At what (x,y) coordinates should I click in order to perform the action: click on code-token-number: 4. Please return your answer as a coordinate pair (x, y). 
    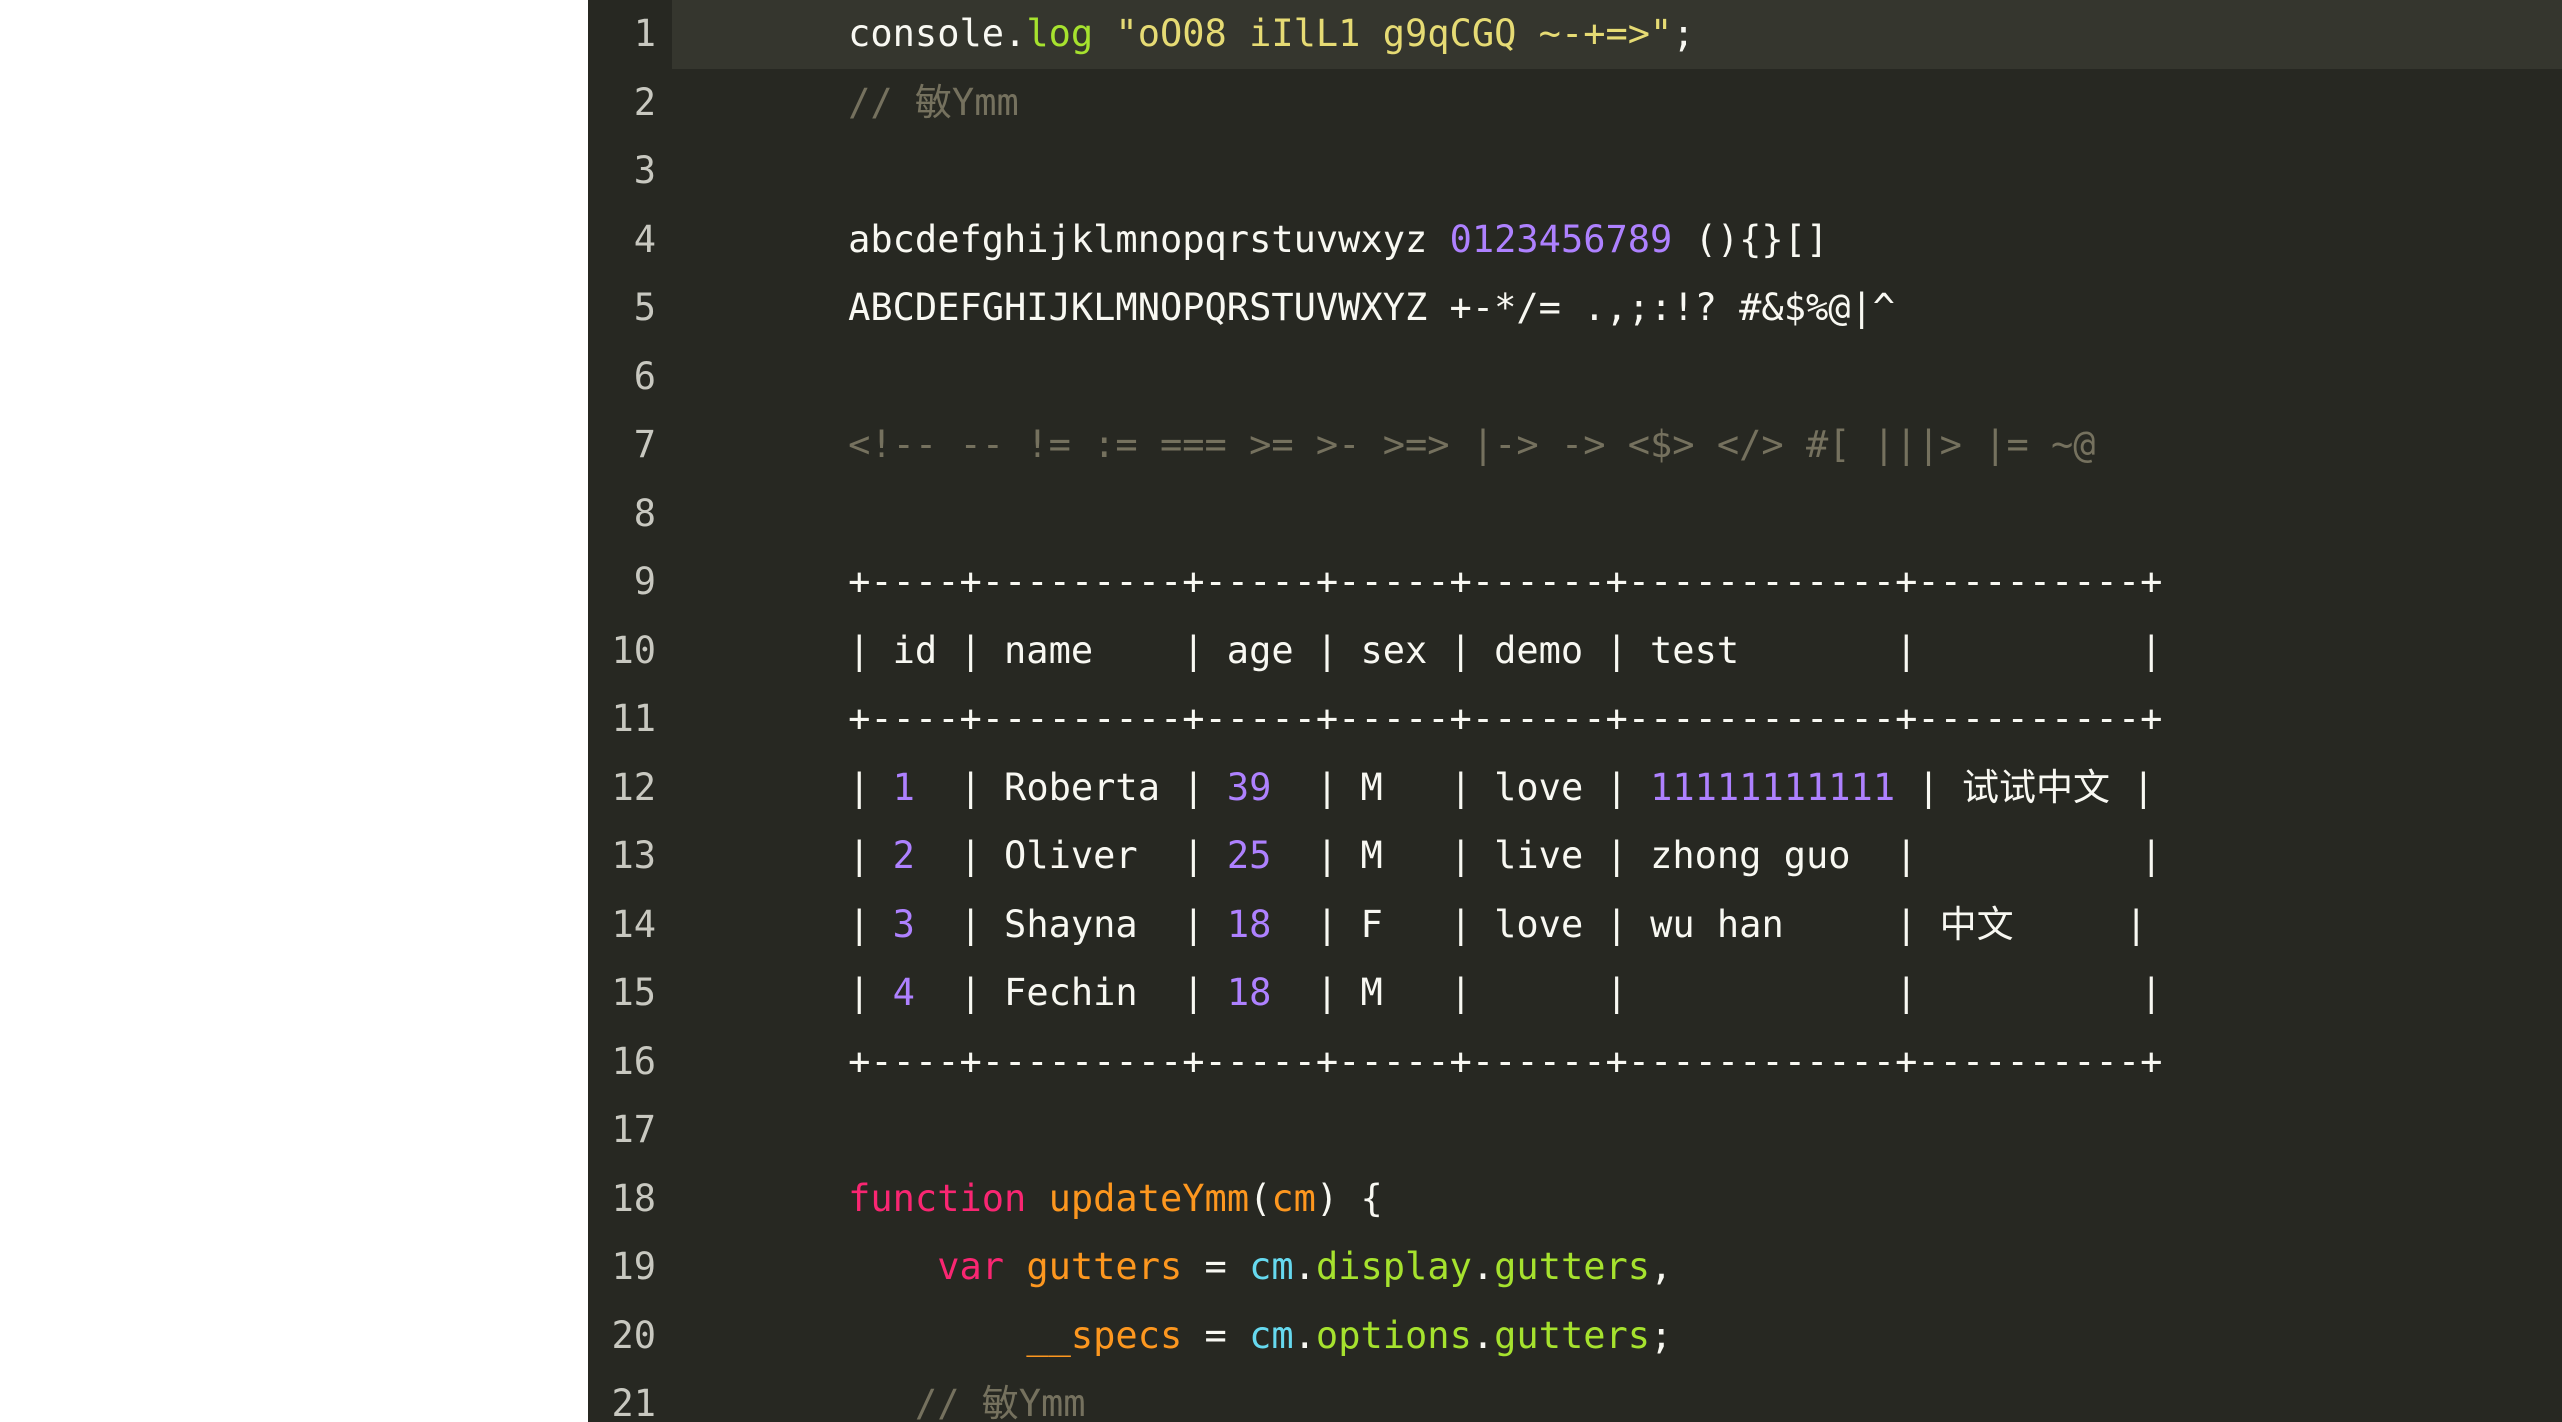
    Looking at the image, I should click on (903, 992).